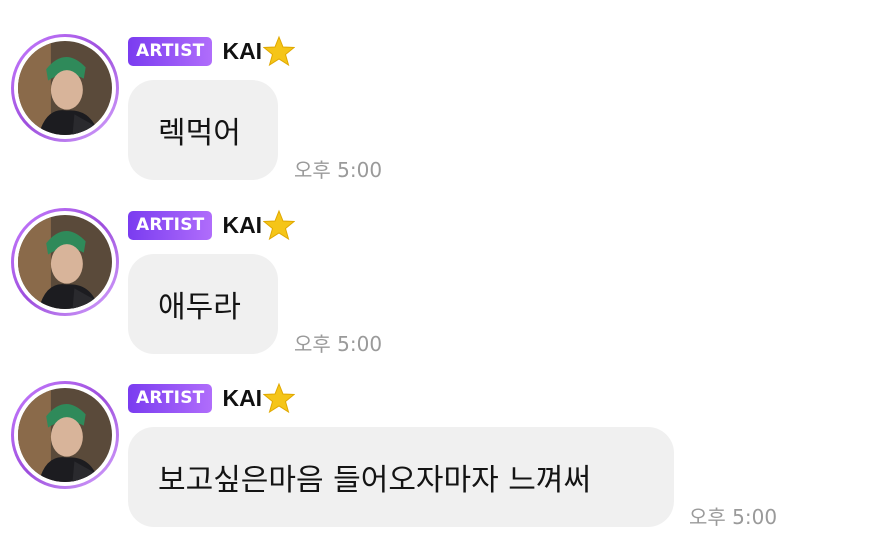 The width and height of the screenshot is (893, 544). What do you see at coordinates (203, 130) in the screenshot?
I see `message-bubble: 렉먹어` at bounding box center [203, 130].